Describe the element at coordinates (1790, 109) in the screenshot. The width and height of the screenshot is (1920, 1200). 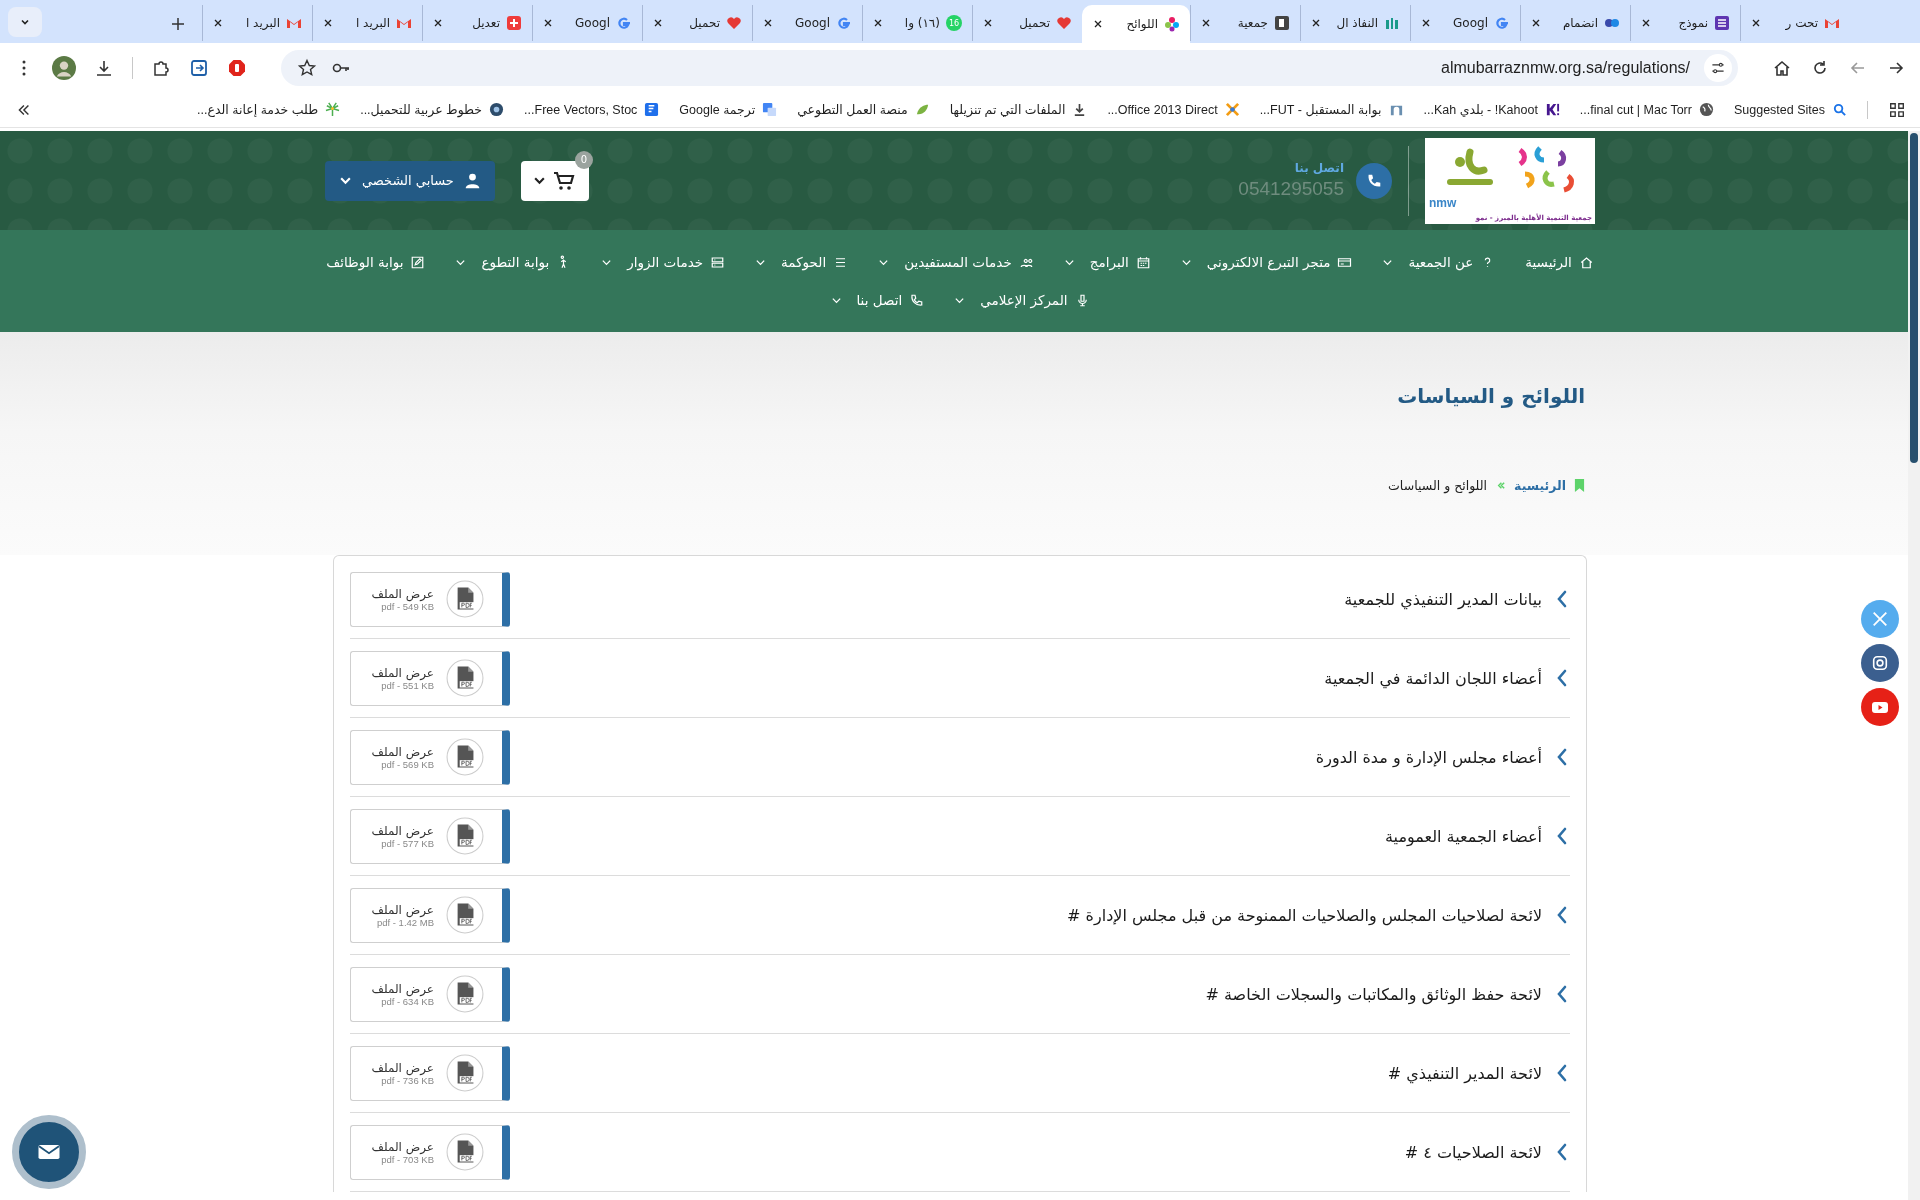
I see `bookmark: Suggested Sites` at that location.